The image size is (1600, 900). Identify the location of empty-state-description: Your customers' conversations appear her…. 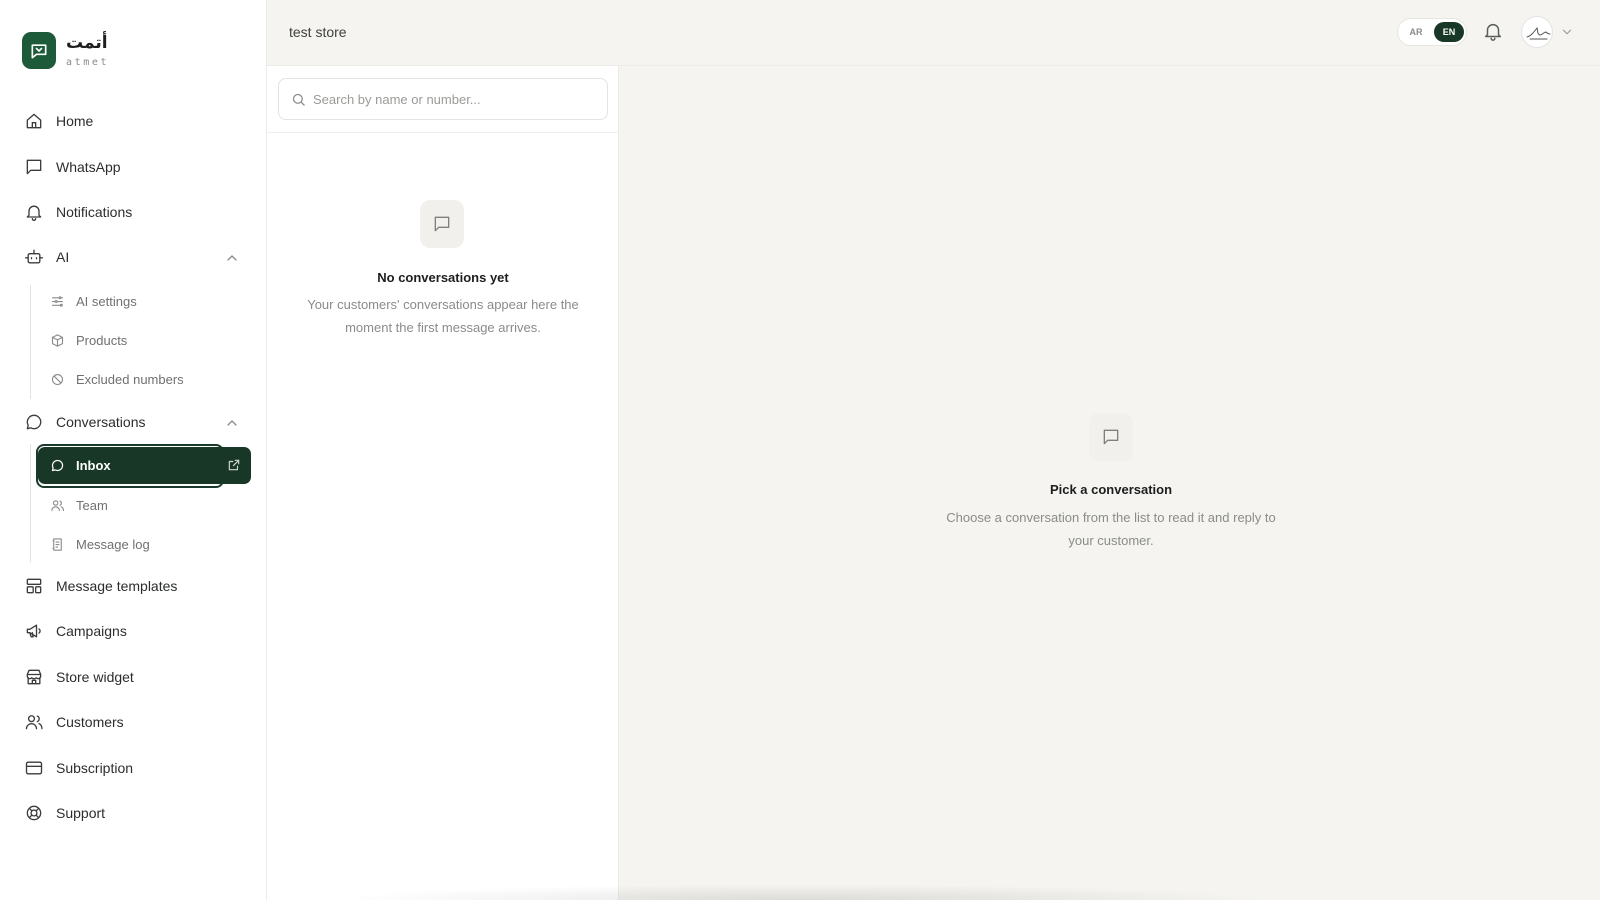
(443, 316).